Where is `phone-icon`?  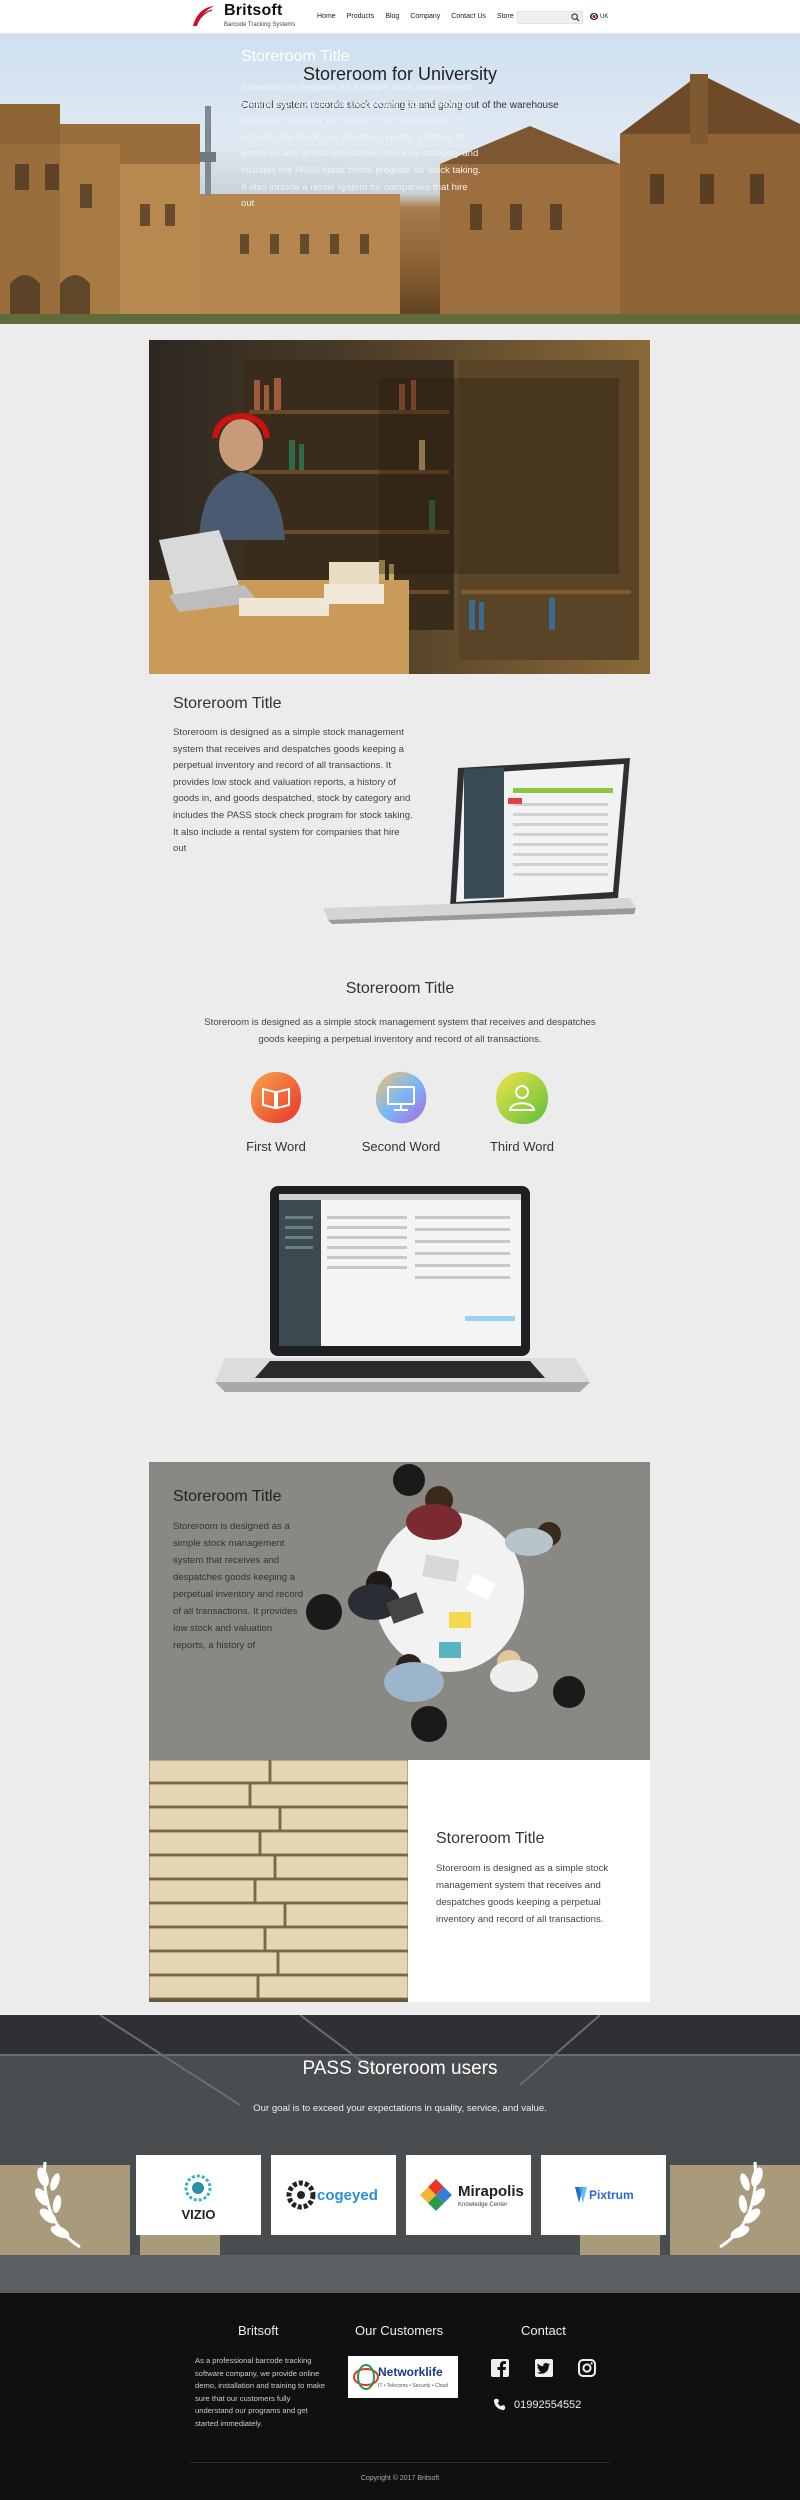 phone-icon is located at coordinates (499, 2404).